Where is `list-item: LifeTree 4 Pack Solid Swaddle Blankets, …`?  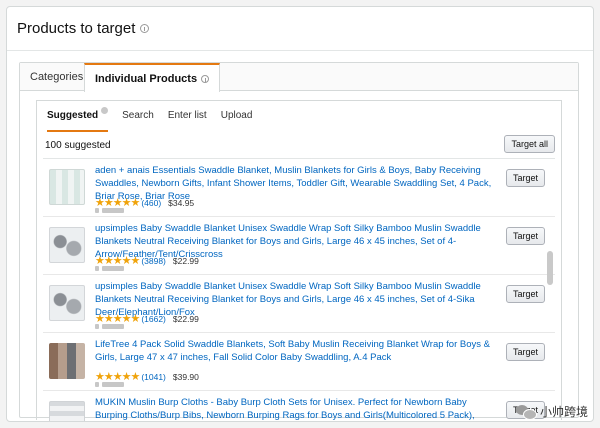 list-item: LifeTree 4 Pack Solid Swaddle Blankets, … is located at coordinates (299, 362).